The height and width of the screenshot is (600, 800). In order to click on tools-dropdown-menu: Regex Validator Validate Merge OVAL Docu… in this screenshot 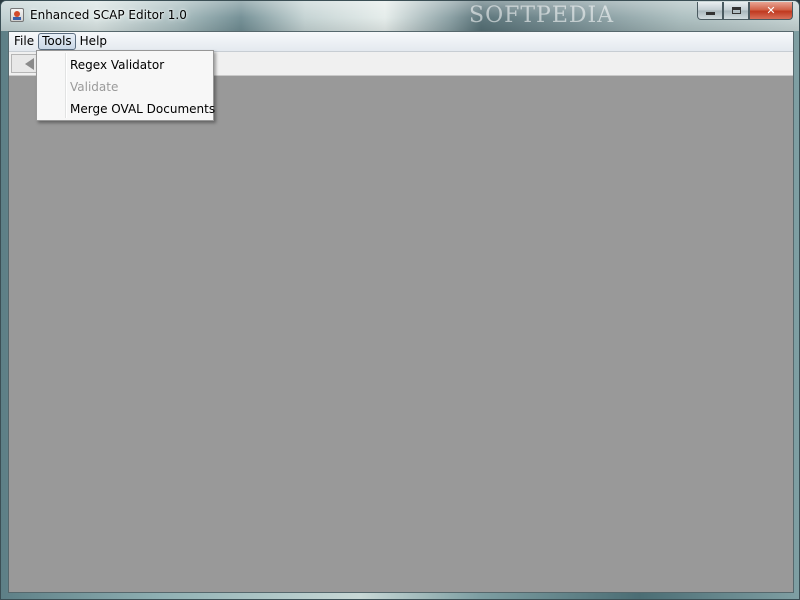, I will do `click(125, 85)`.